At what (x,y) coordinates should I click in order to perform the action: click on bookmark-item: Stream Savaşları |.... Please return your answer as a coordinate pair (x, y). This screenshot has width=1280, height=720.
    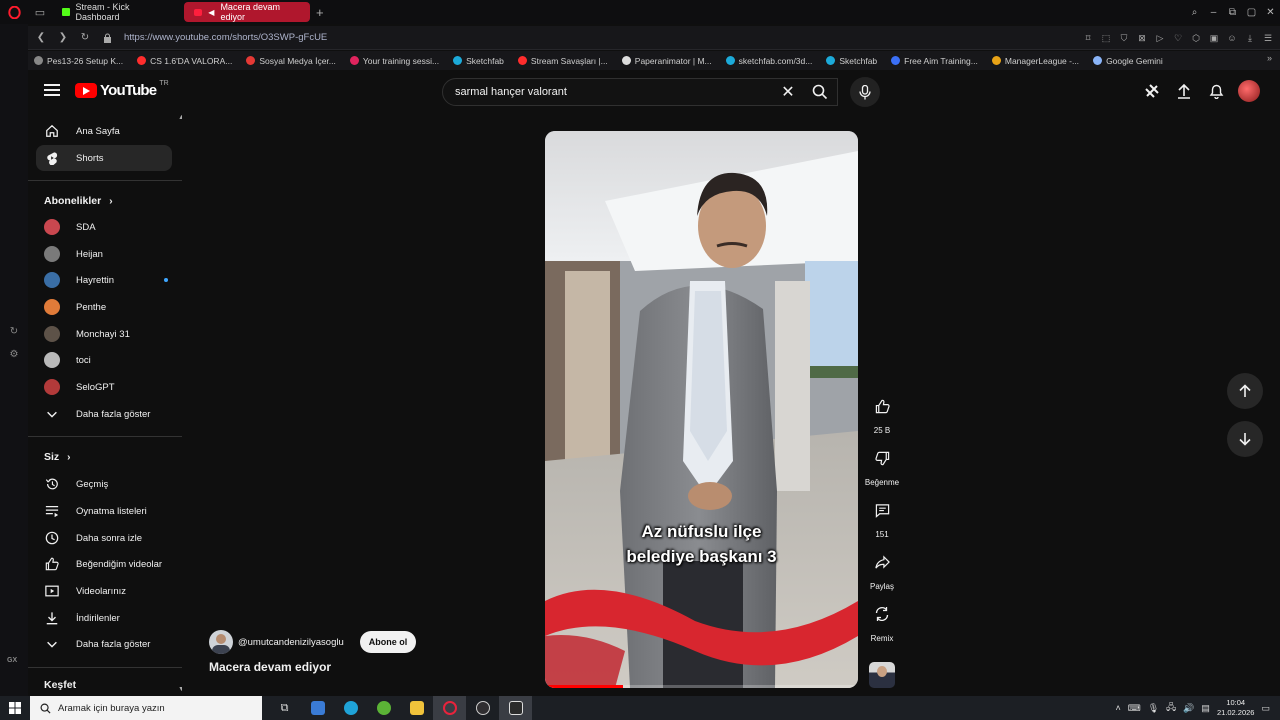
    Looking at the image, I should click on (562, 61).